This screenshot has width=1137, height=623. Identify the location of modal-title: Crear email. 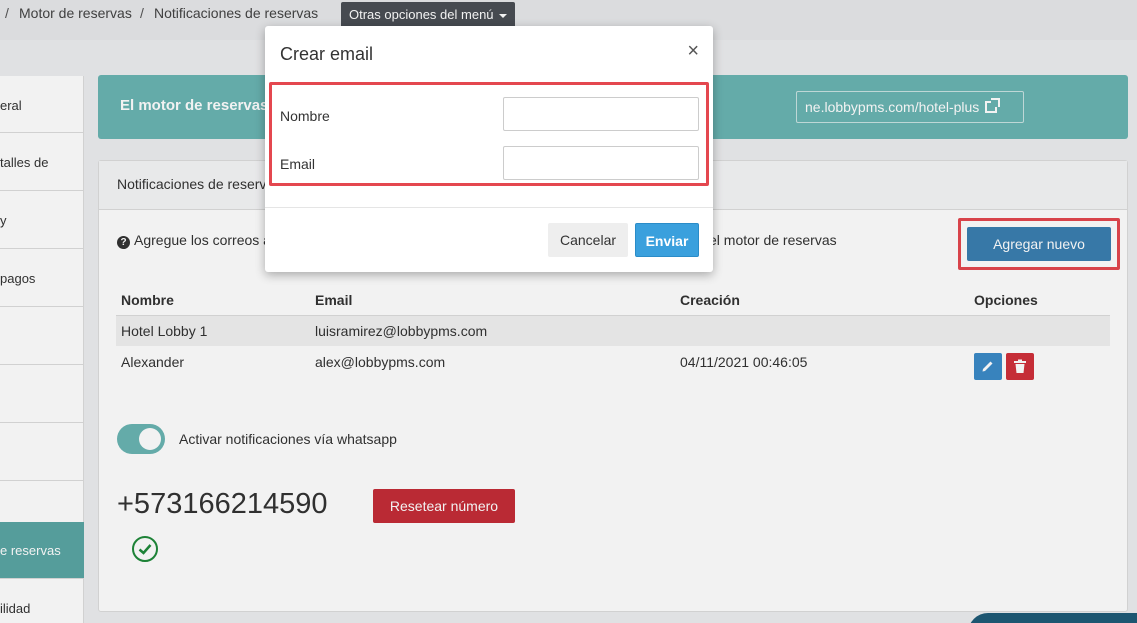
(327, 54).